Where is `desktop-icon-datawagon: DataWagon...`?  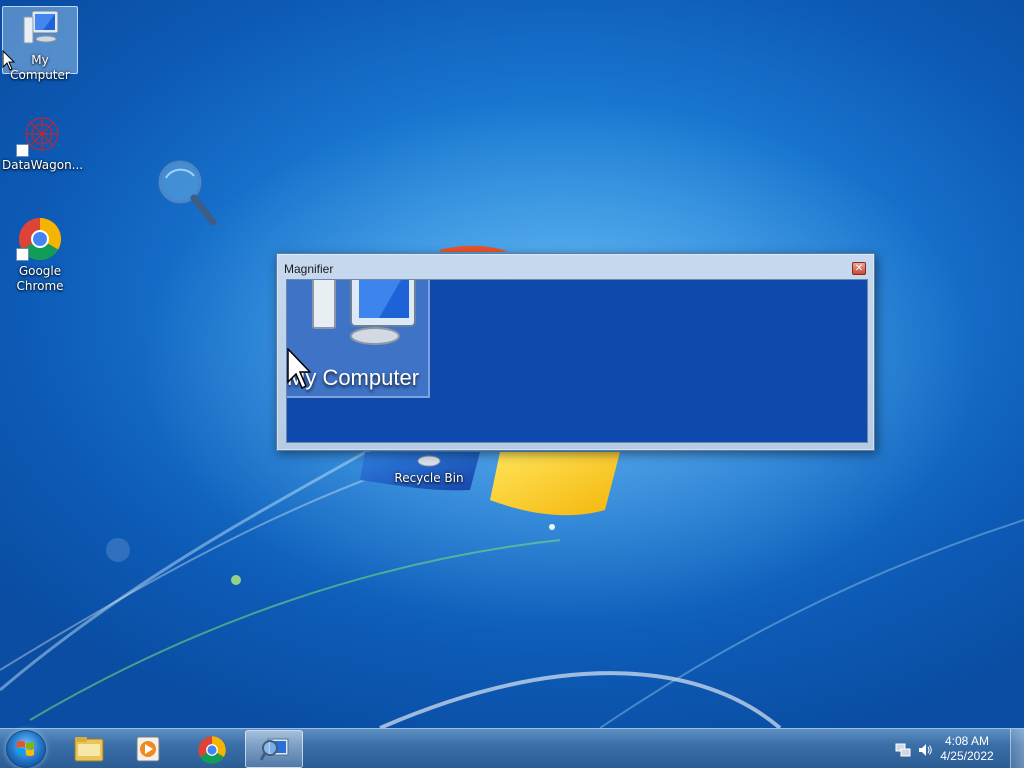 desktop-icon-datawagon: DataWagon... is located at coordinates (43, 142).